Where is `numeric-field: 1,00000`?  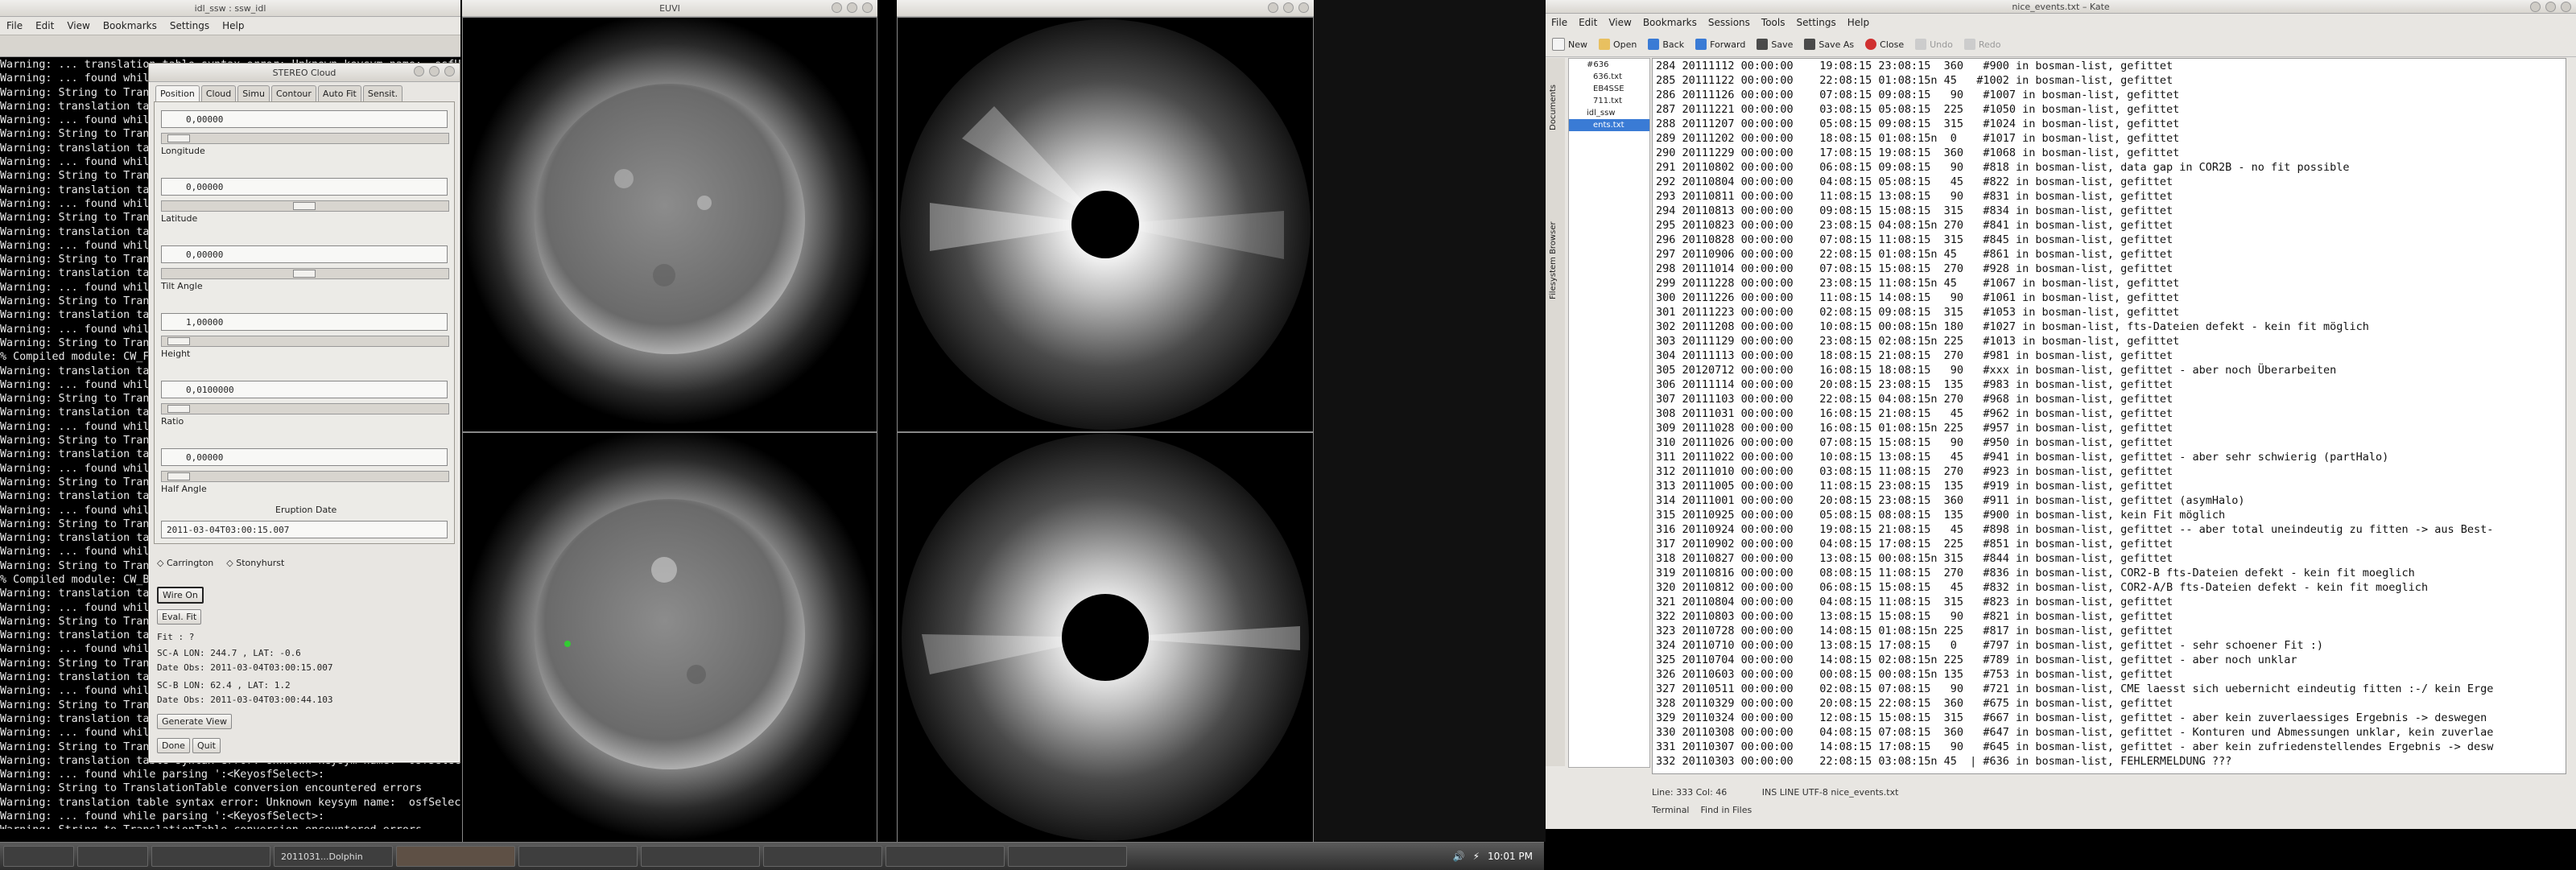
numeric-field: 1,00000 is located at coordinates (304, 322).